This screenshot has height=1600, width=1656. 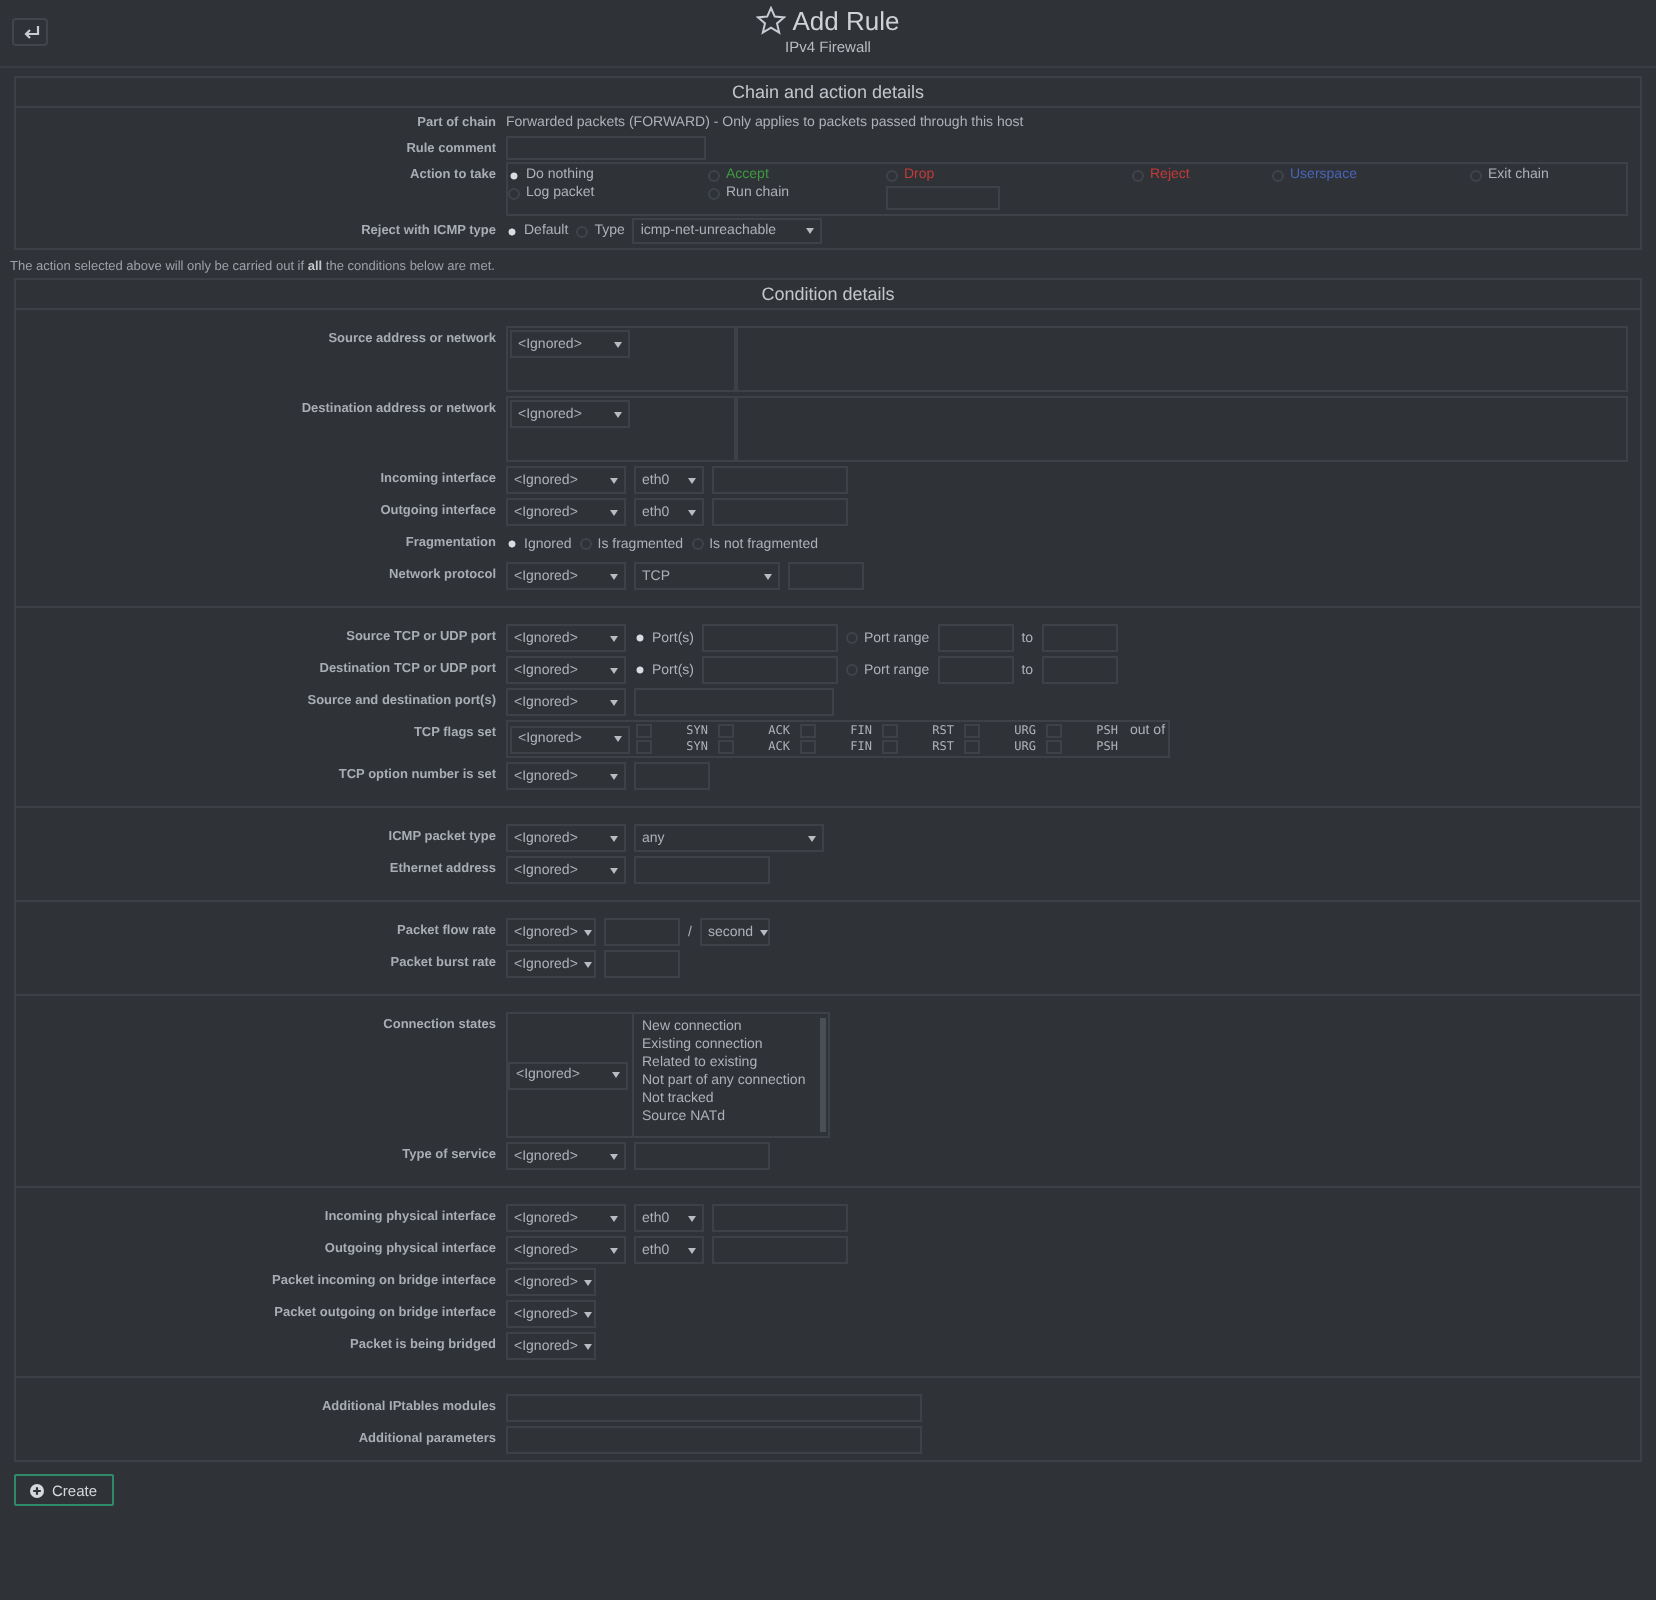 What do you see at coordinates (771, 21) in the screenshot?
I see `star-icon` at bounding box center [771, 21].